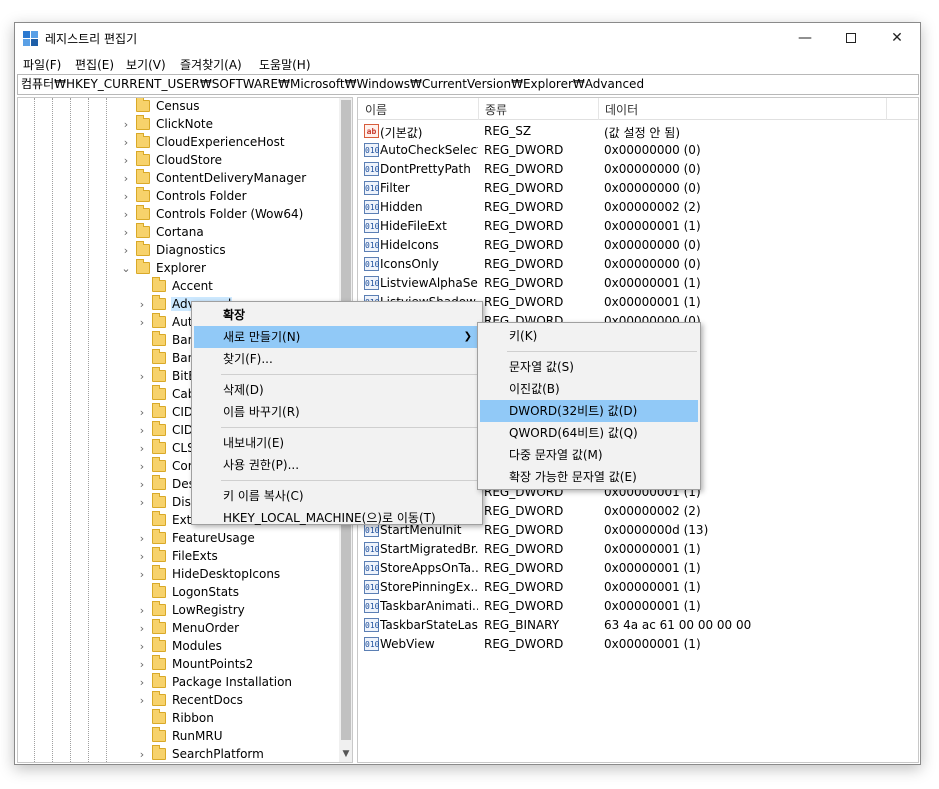  I want to click on menu-item: QWORD(64비트) 값(Q), so click(589, 433).